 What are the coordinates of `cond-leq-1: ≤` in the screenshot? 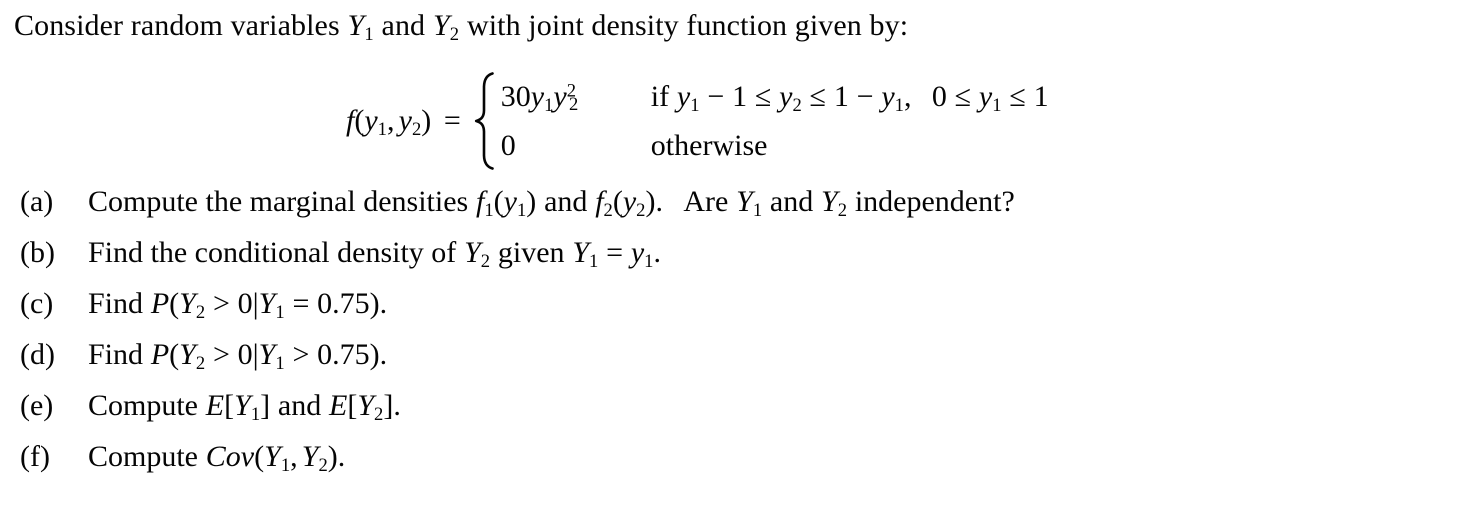 It's located at (763, 96).